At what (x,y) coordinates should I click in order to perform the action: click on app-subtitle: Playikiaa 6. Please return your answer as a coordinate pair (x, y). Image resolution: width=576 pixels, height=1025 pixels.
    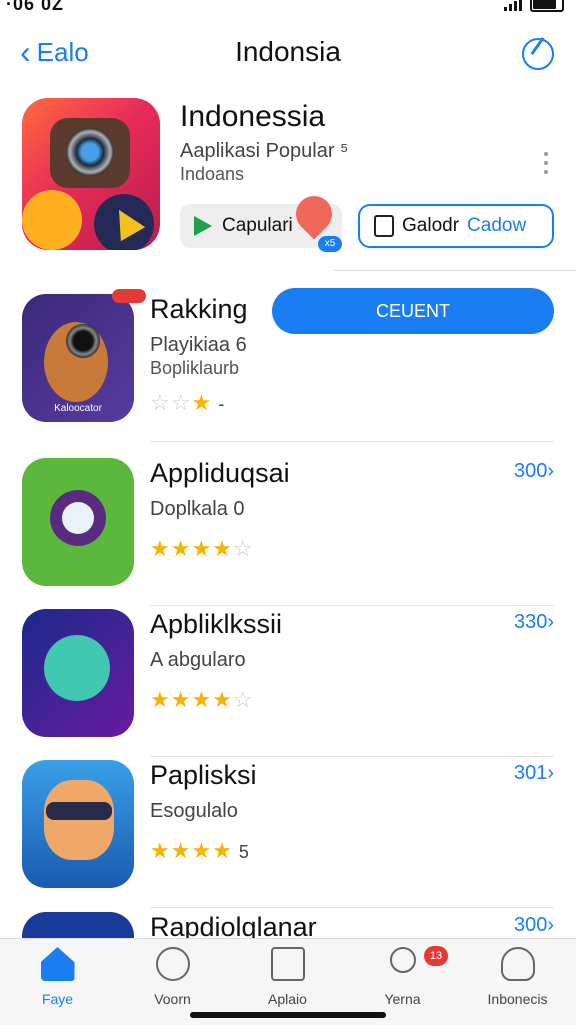
    Looking at the image, I should click on (198, 345).